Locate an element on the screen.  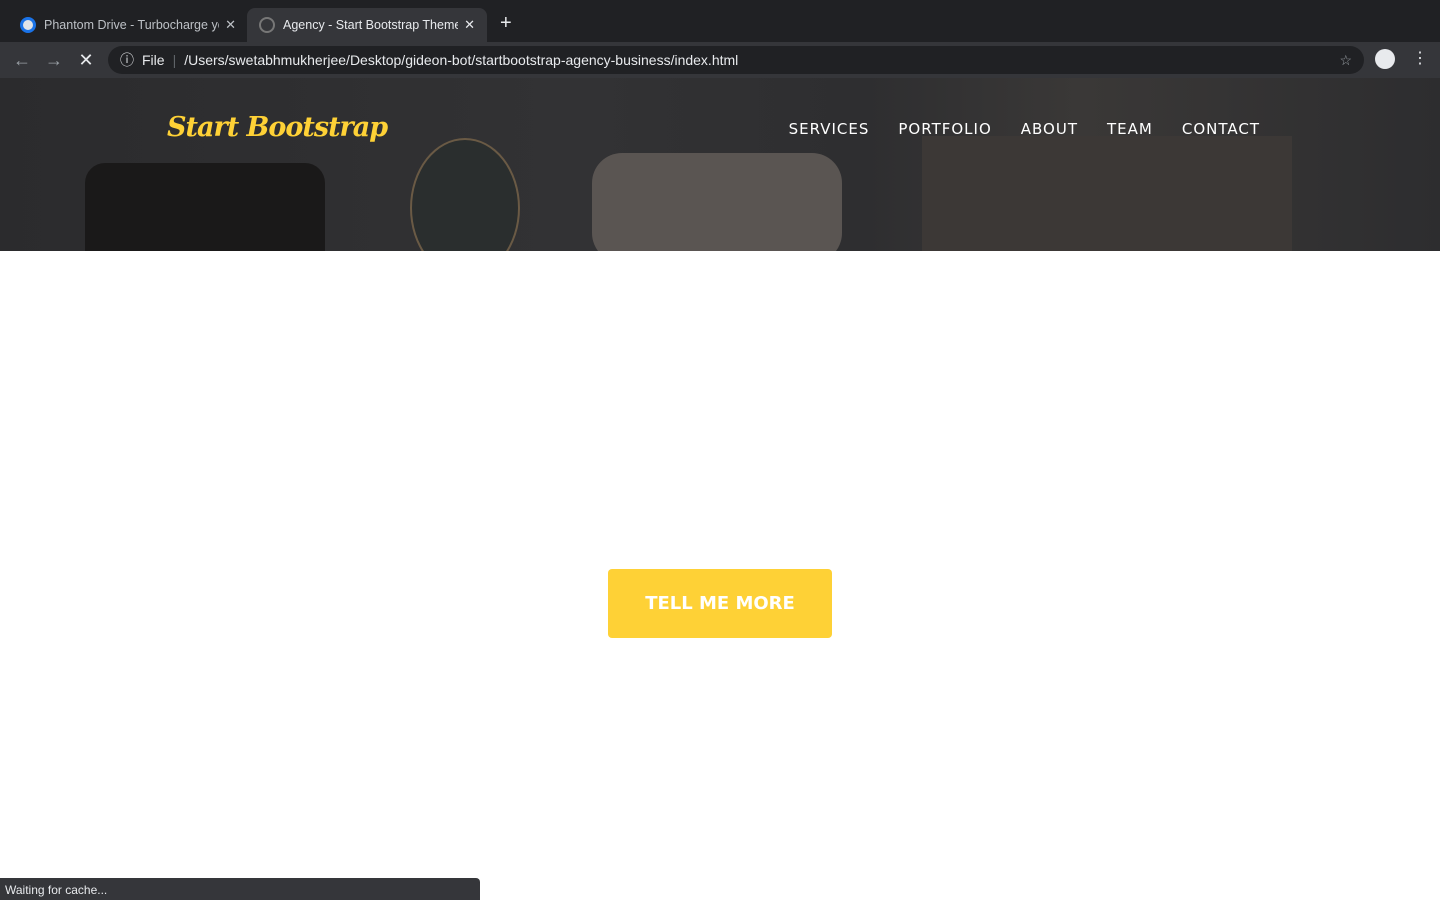
nav-contact: CONTACT is located at coordinates (1221, 129).